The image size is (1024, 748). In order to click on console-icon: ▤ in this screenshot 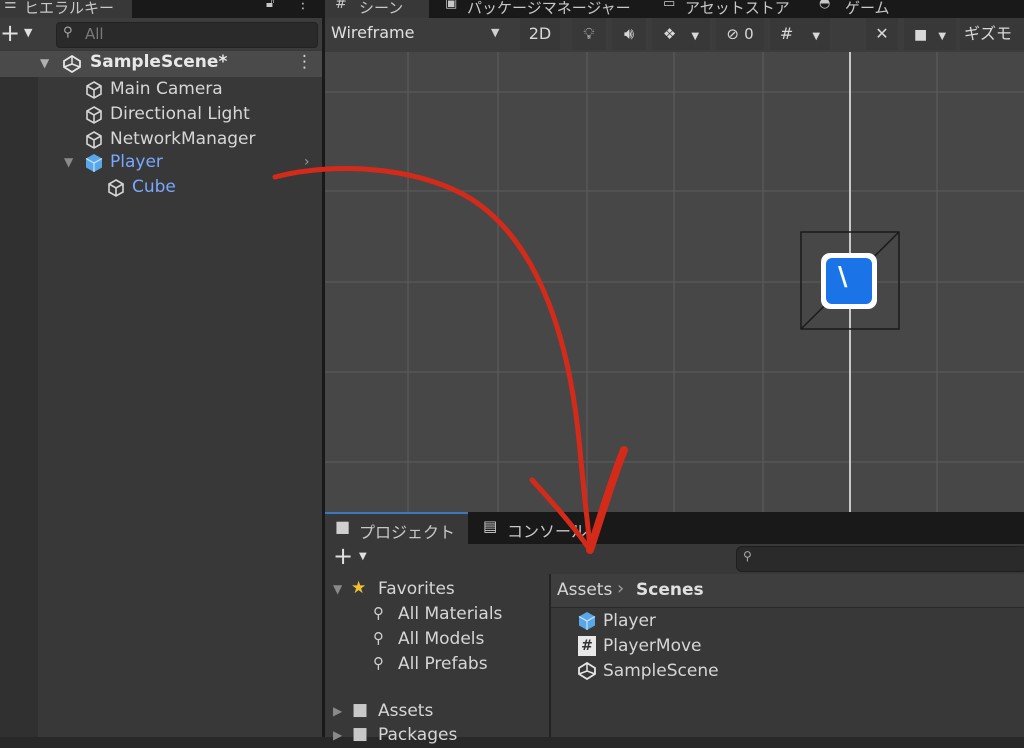, I will do `click(490, 526)`.